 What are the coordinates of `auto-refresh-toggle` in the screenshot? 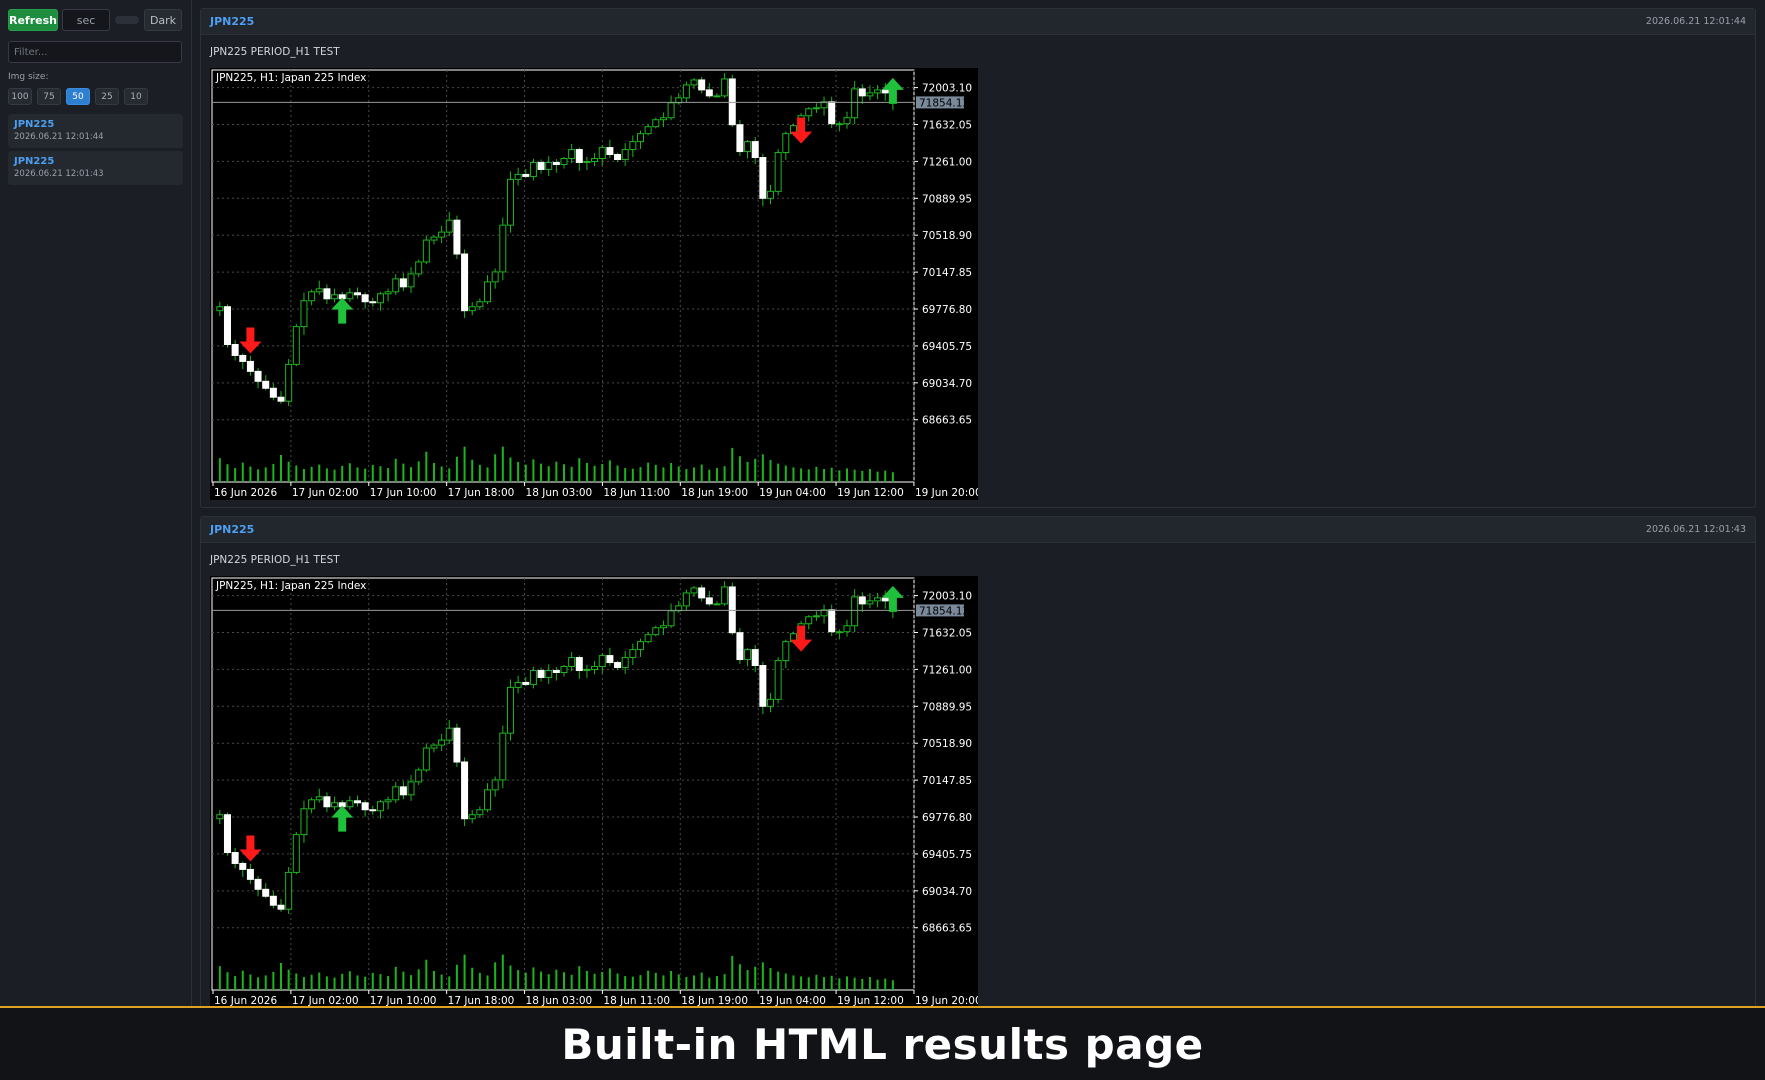 It's located at (127, 20).